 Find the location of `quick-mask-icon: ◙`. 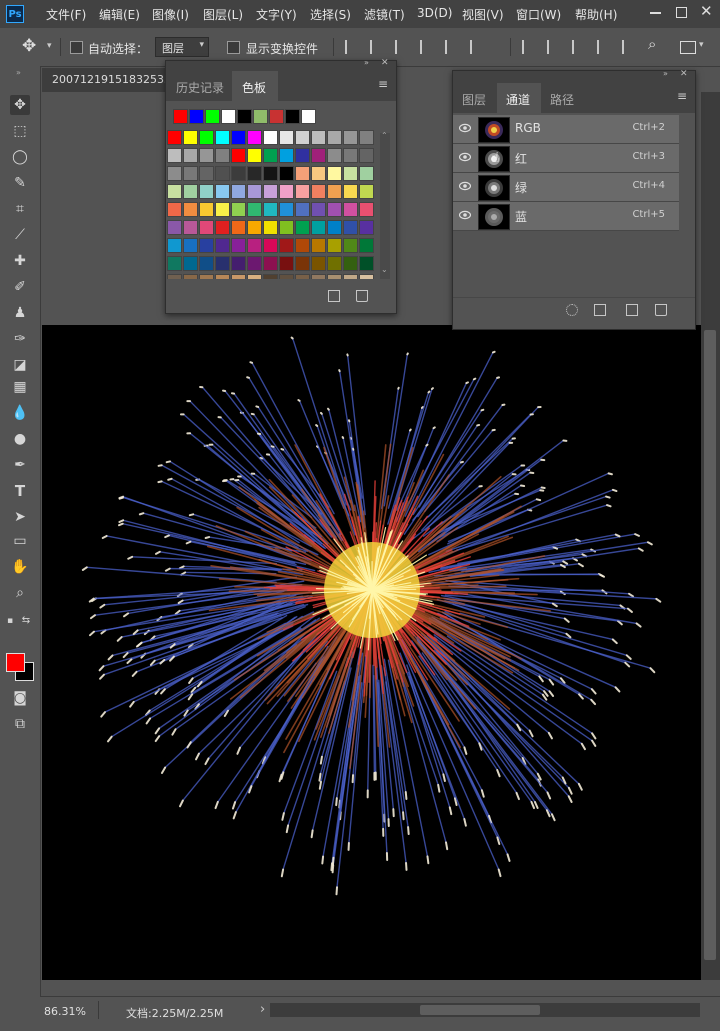

quick-mask-icon: ◙ is located at coordinates (20, 698).